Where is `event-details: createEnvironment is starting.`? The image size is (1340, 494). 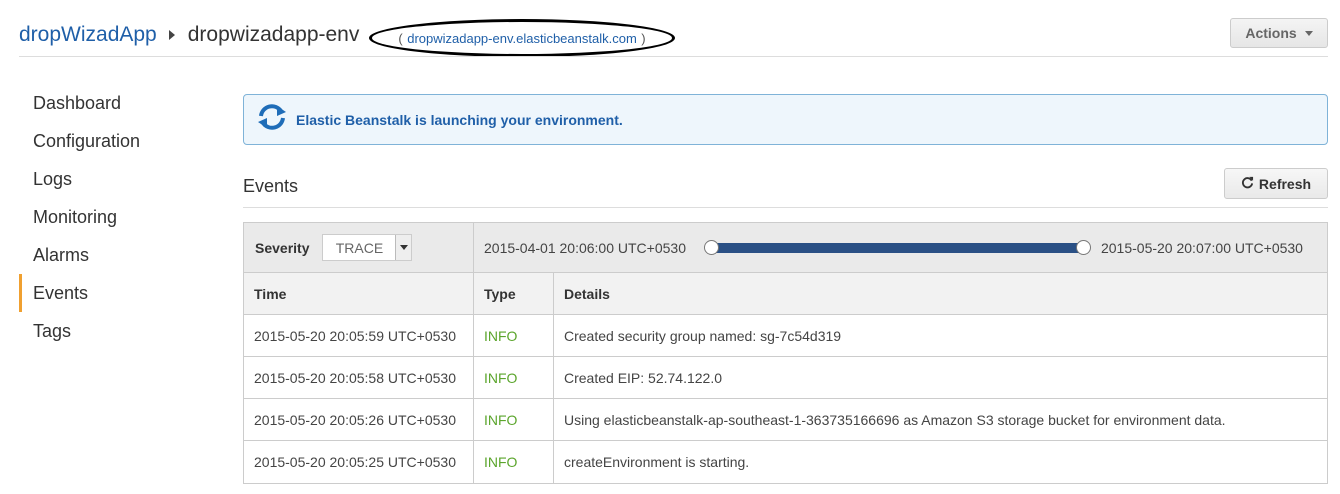 event-details: createEnvironment is starting. is located at coordinates (657, 462).